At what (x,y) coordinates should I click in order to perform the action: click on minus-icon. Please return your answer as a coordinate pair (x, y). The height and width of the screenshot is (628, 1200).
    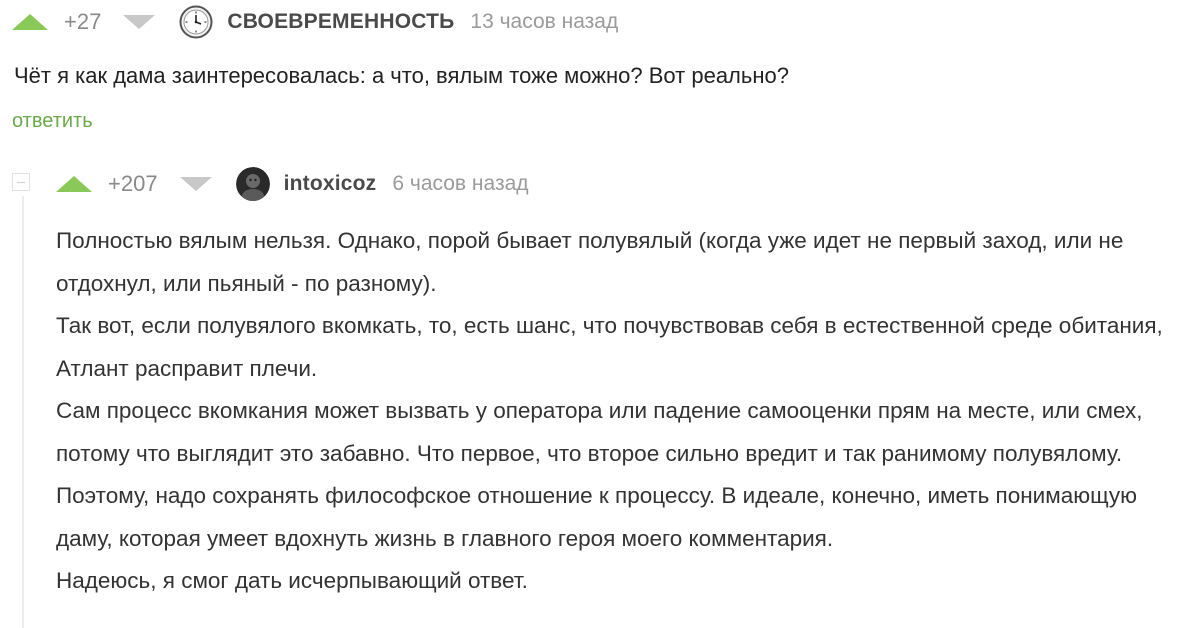
    Looking at the image, I should click on (21, 182).